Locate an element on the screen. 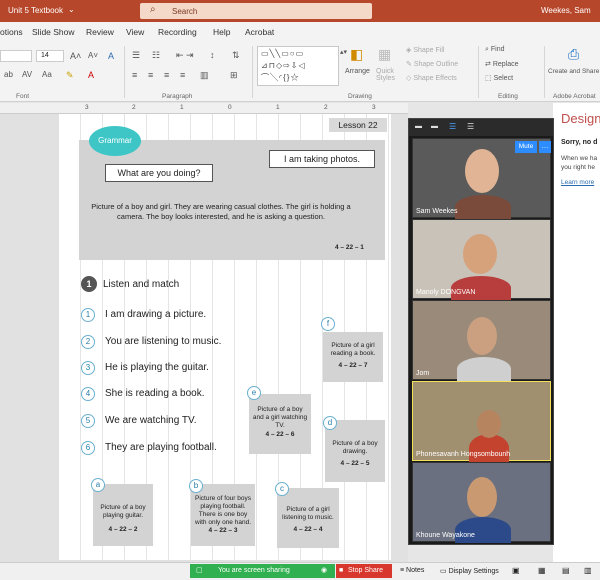 Image resolution: width=600 pixels, height=580 pixels. align-right-icon: ≡ is located at coordinates (166, 75).